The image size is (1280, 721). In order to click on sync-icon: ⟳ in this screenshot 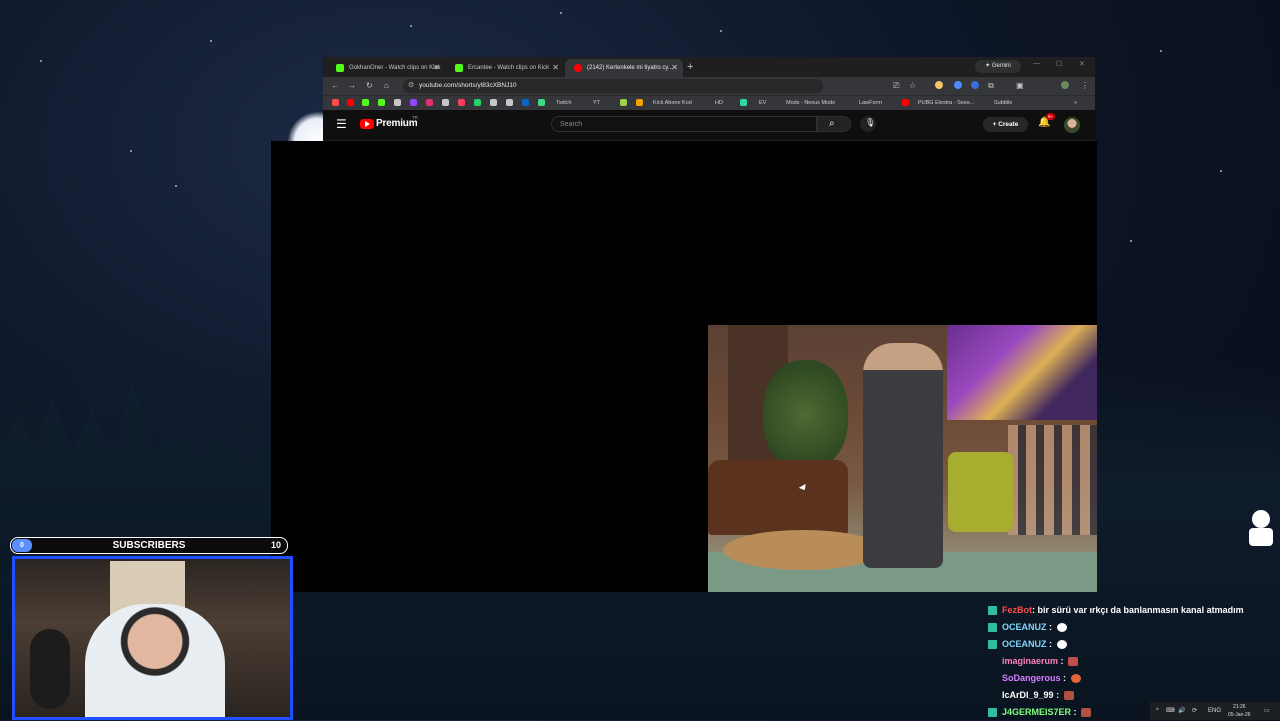, I will do `click(1194, 711)`.